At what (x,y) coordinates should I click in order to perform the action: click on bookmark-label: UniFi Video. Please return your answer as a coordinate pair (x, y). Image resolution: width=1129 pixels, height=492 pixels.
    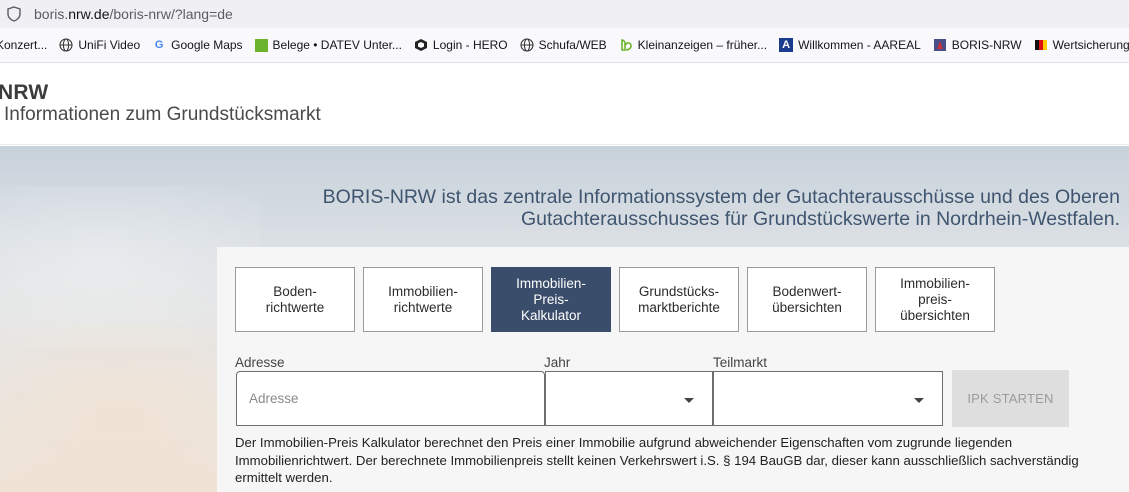
    Looking at the image, I should click on (109, 45).